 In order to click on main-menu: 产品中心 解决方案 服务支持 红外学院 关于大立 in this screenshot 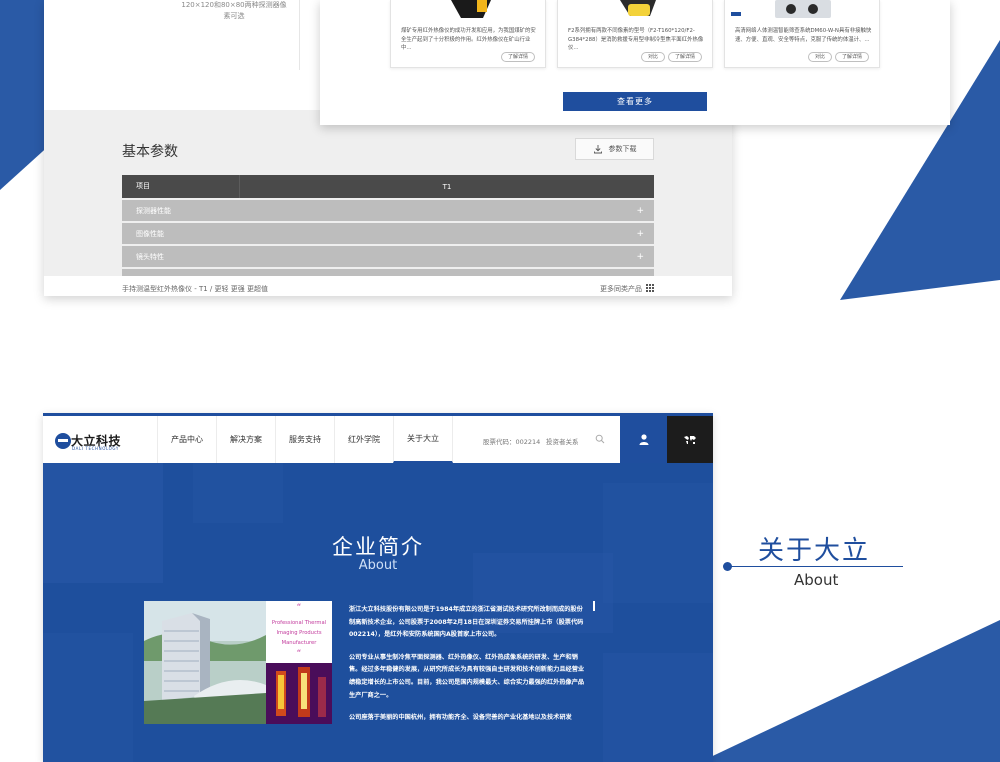, I will do `click(305, 439)`.